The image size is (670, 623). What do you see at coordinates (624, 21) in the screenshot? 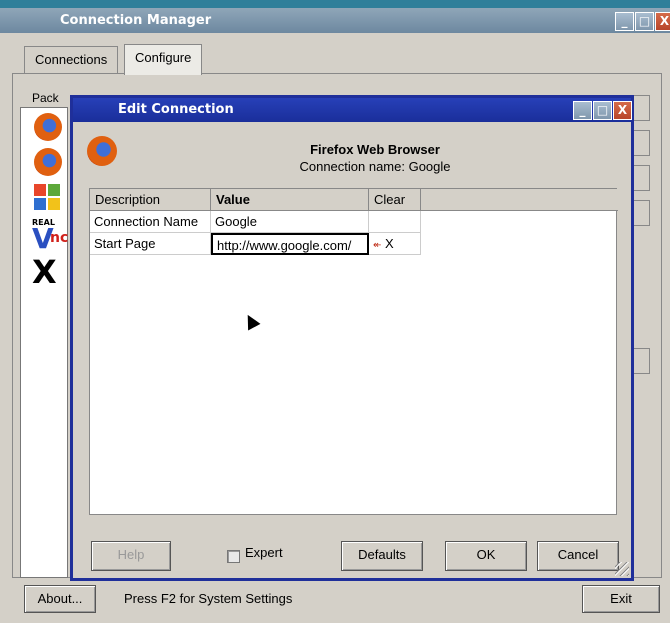
I see `minimize-button: _` at bounding box center [624, 21].